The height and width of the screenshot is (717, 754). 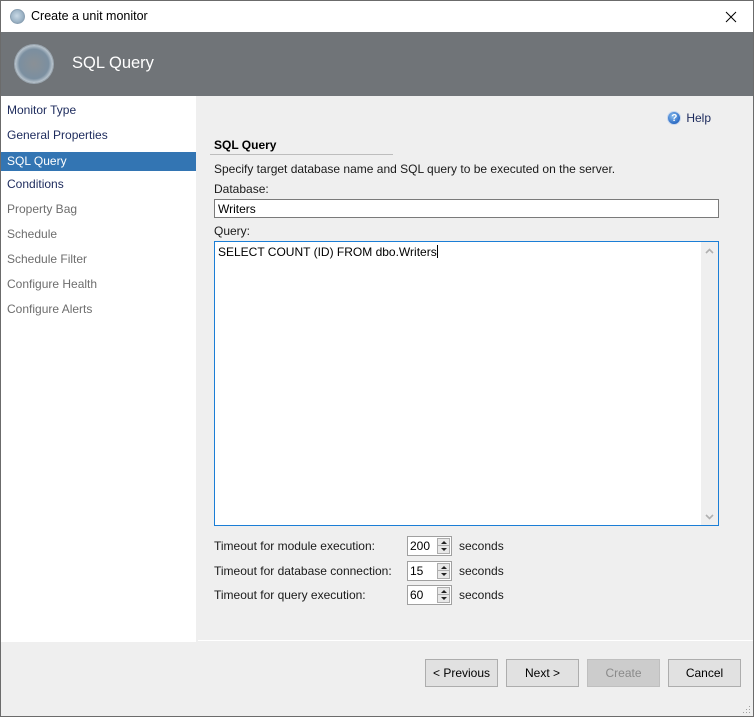 What do you see at coordinates (98, 110) in the screenshot?
I see `sidebar-item-monitor-type: Monitor Type` at bounding box center [98, 110].